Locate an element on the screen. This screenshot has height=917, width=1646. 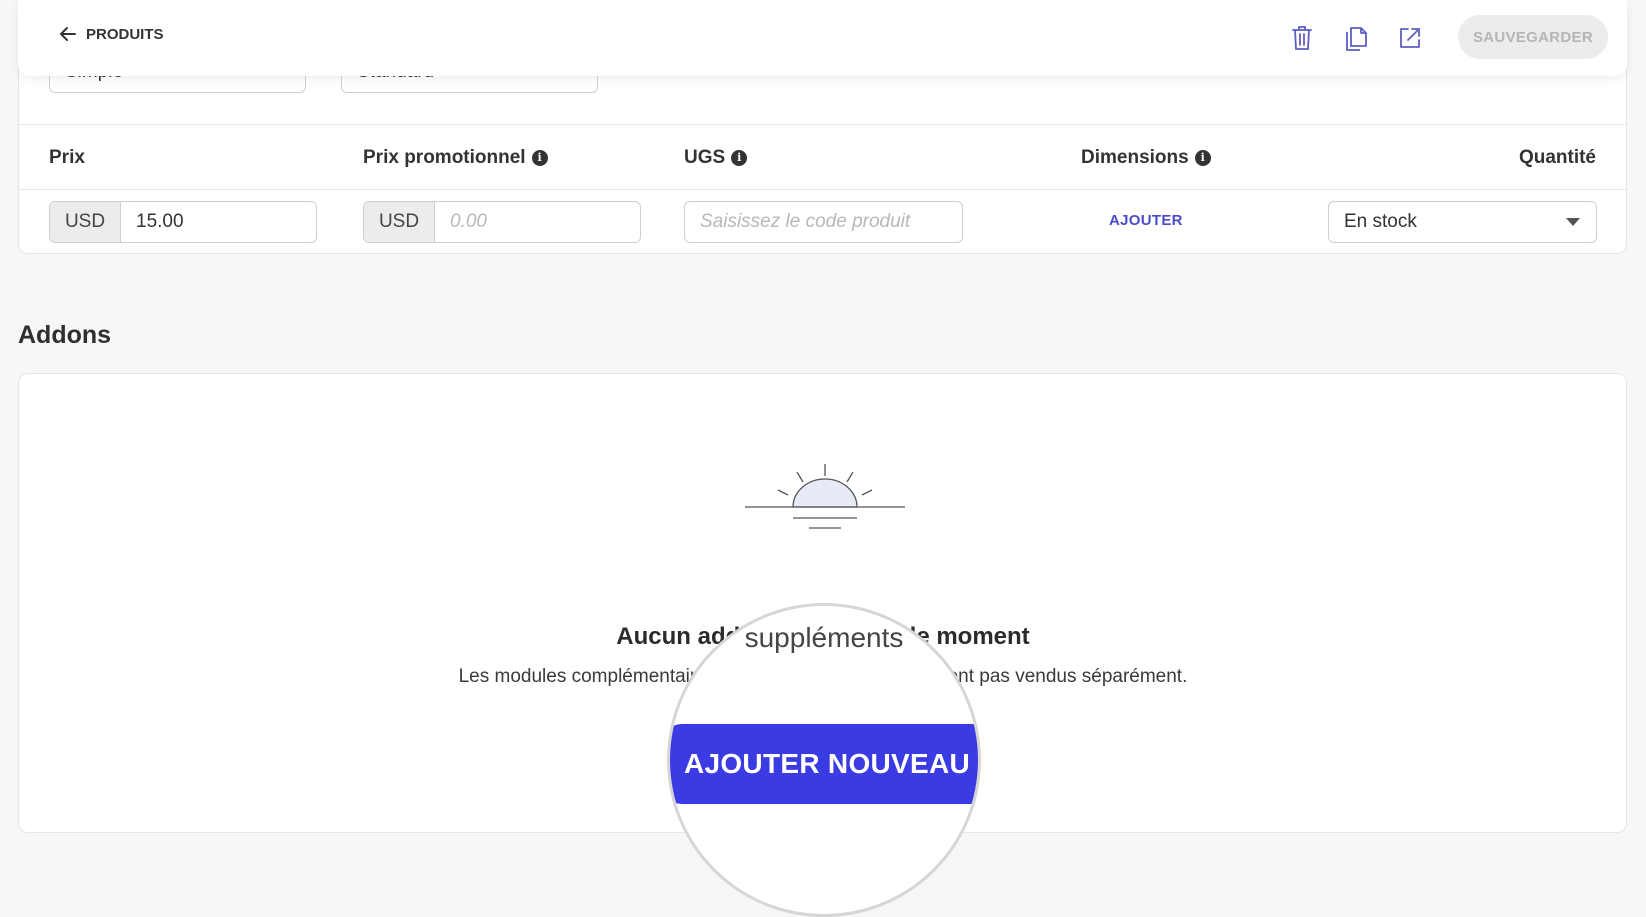
dimensions-label-text: Dimensions is located at coordinates (1135, 157).